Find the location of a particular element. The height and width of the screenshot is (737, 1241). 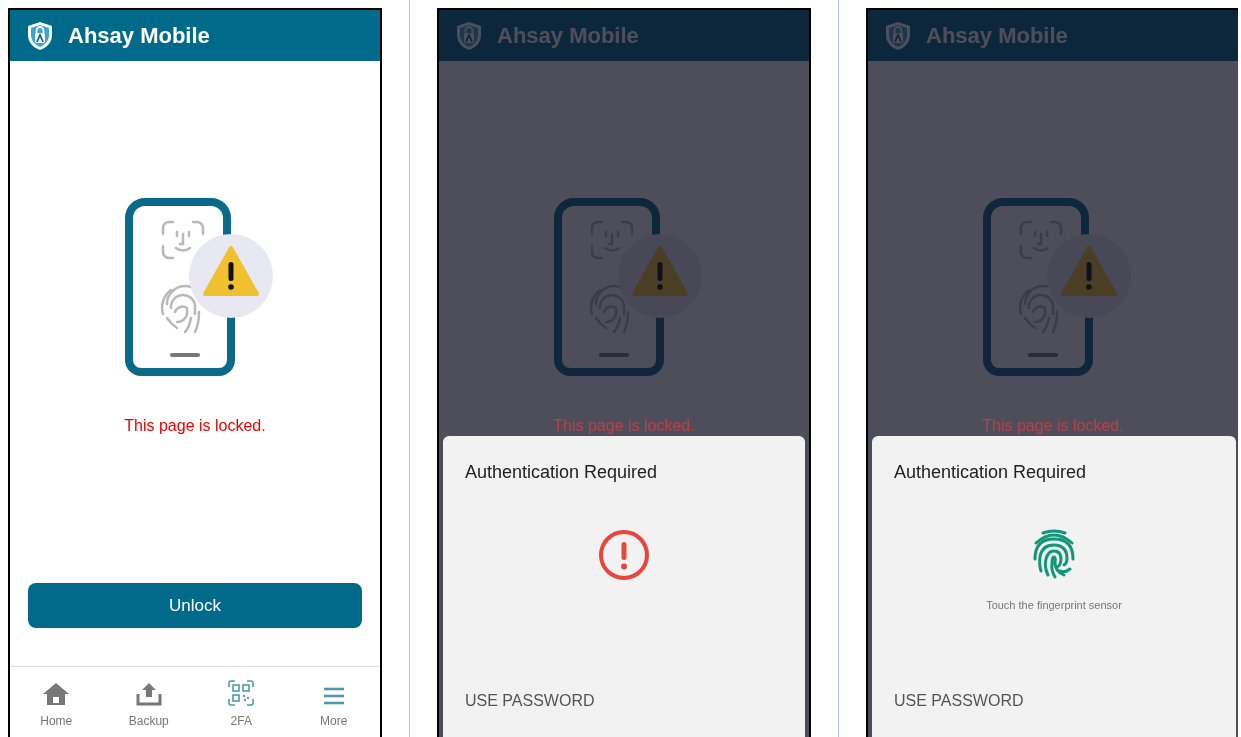

shield-logo-icon is located at coordinates (40, 35).